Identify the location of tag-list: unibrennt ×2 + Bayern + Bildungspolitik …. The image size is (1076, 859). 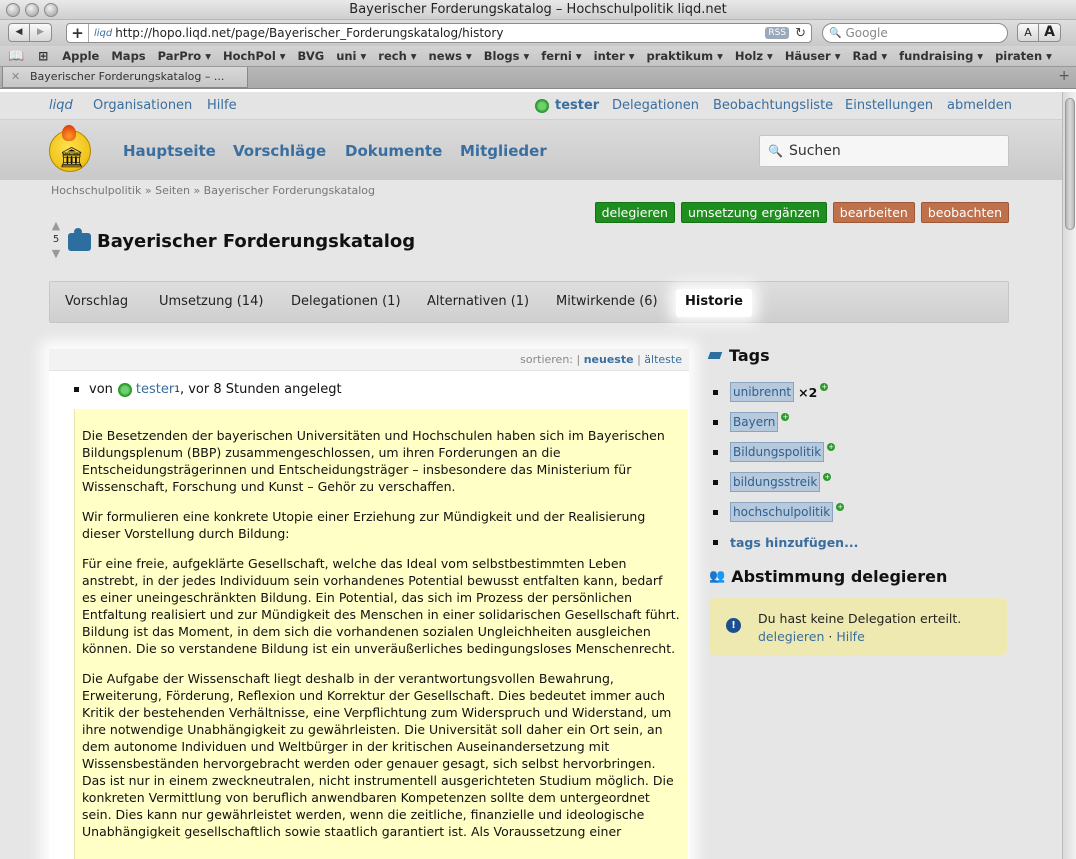
(861, 467).